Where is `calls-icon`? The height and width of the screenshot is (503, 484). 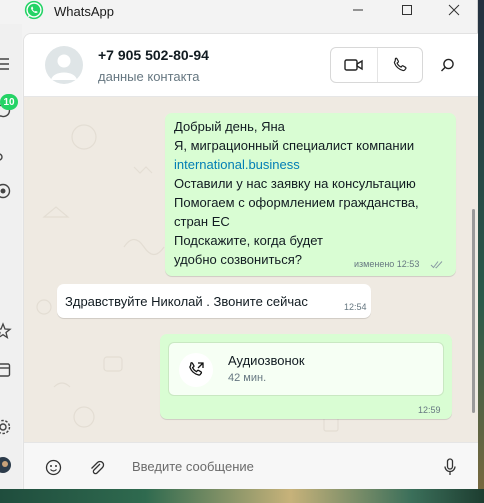
calls-icon is located at coordinates (6, 157).